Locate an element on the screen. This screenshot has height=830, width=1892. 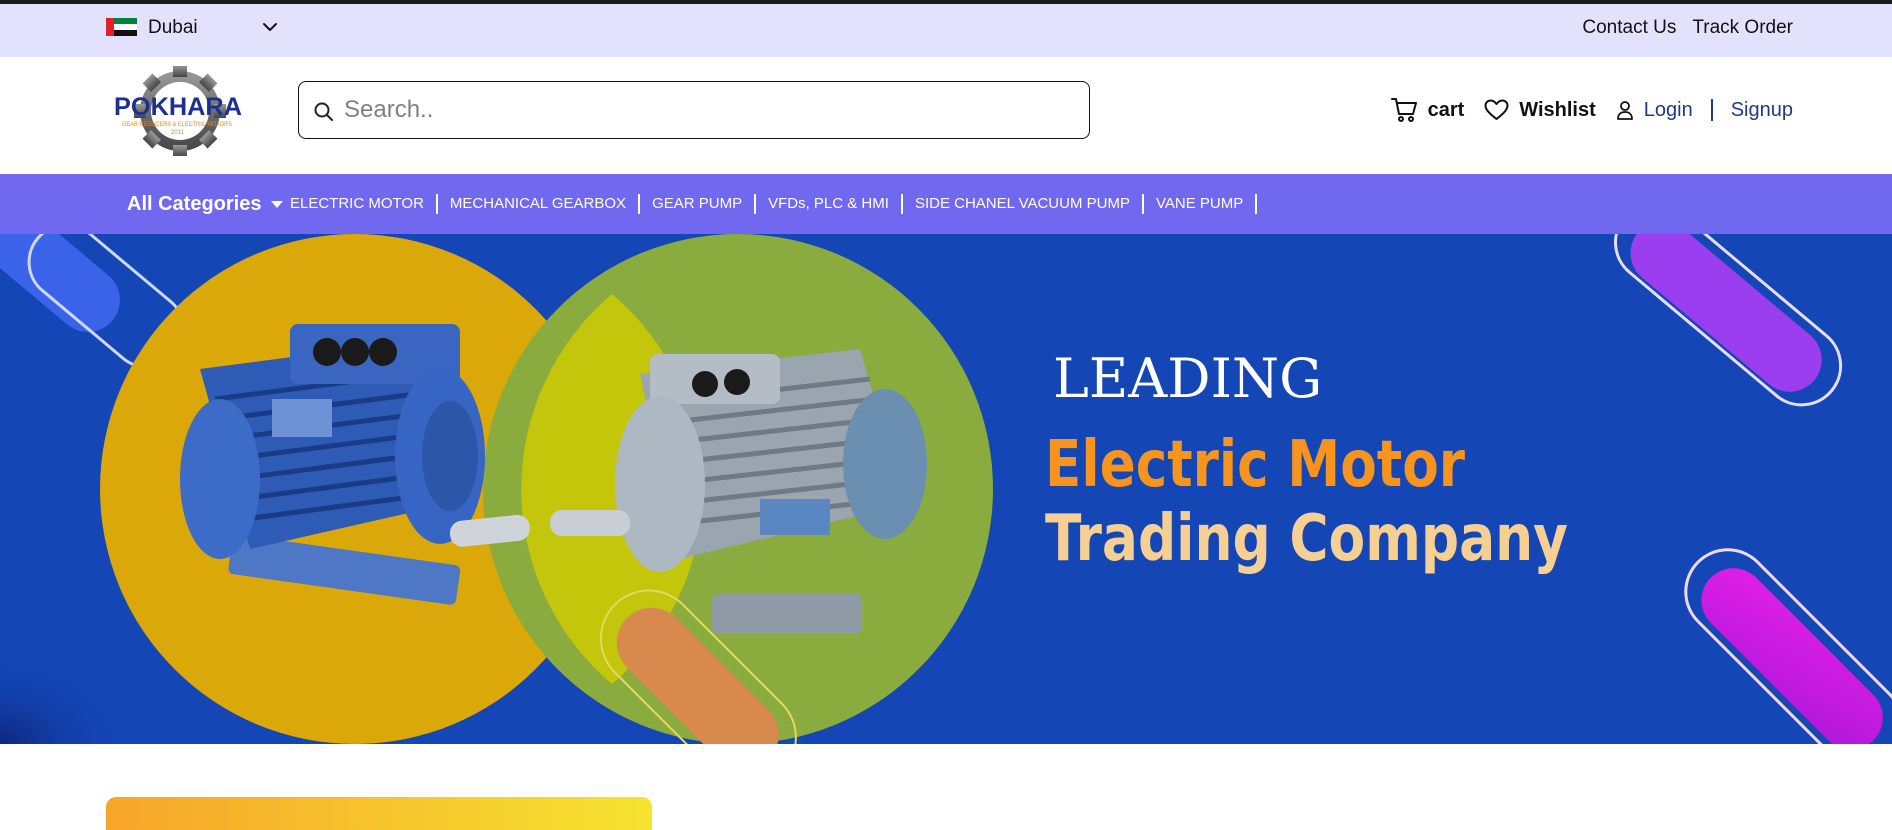
login-signup-divider is located at coordinates (1711, 110).